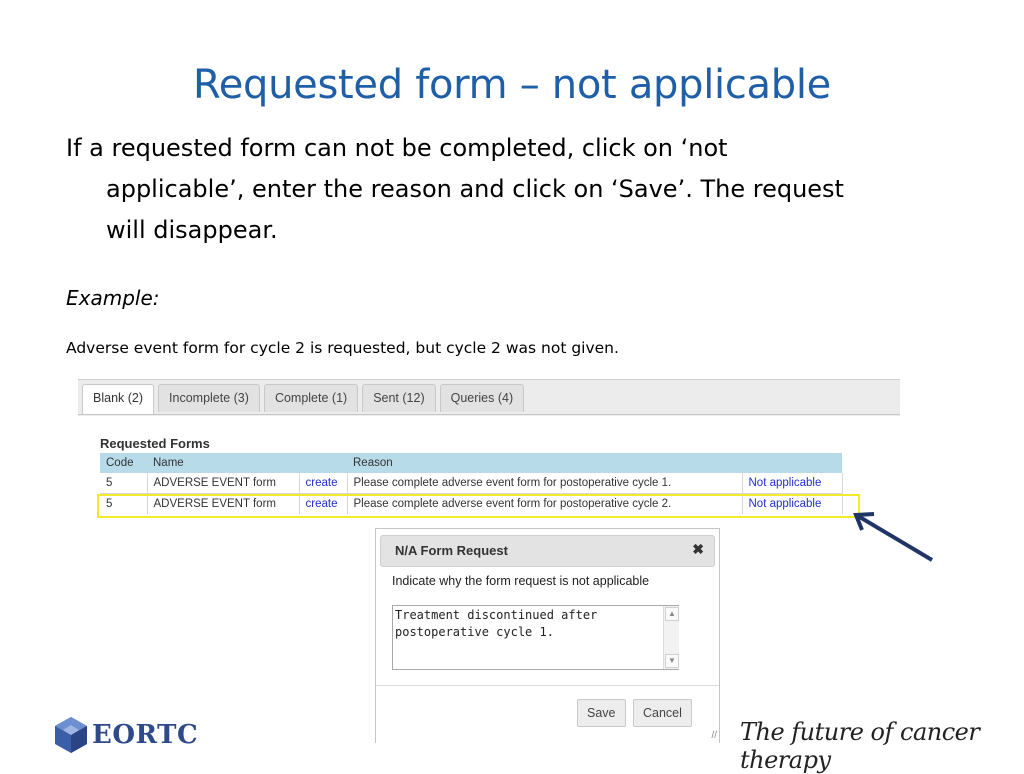 This screenshot has height=774, width=1024. I want to click on slide-title: Requested form – not applicable, so click(512, 85).